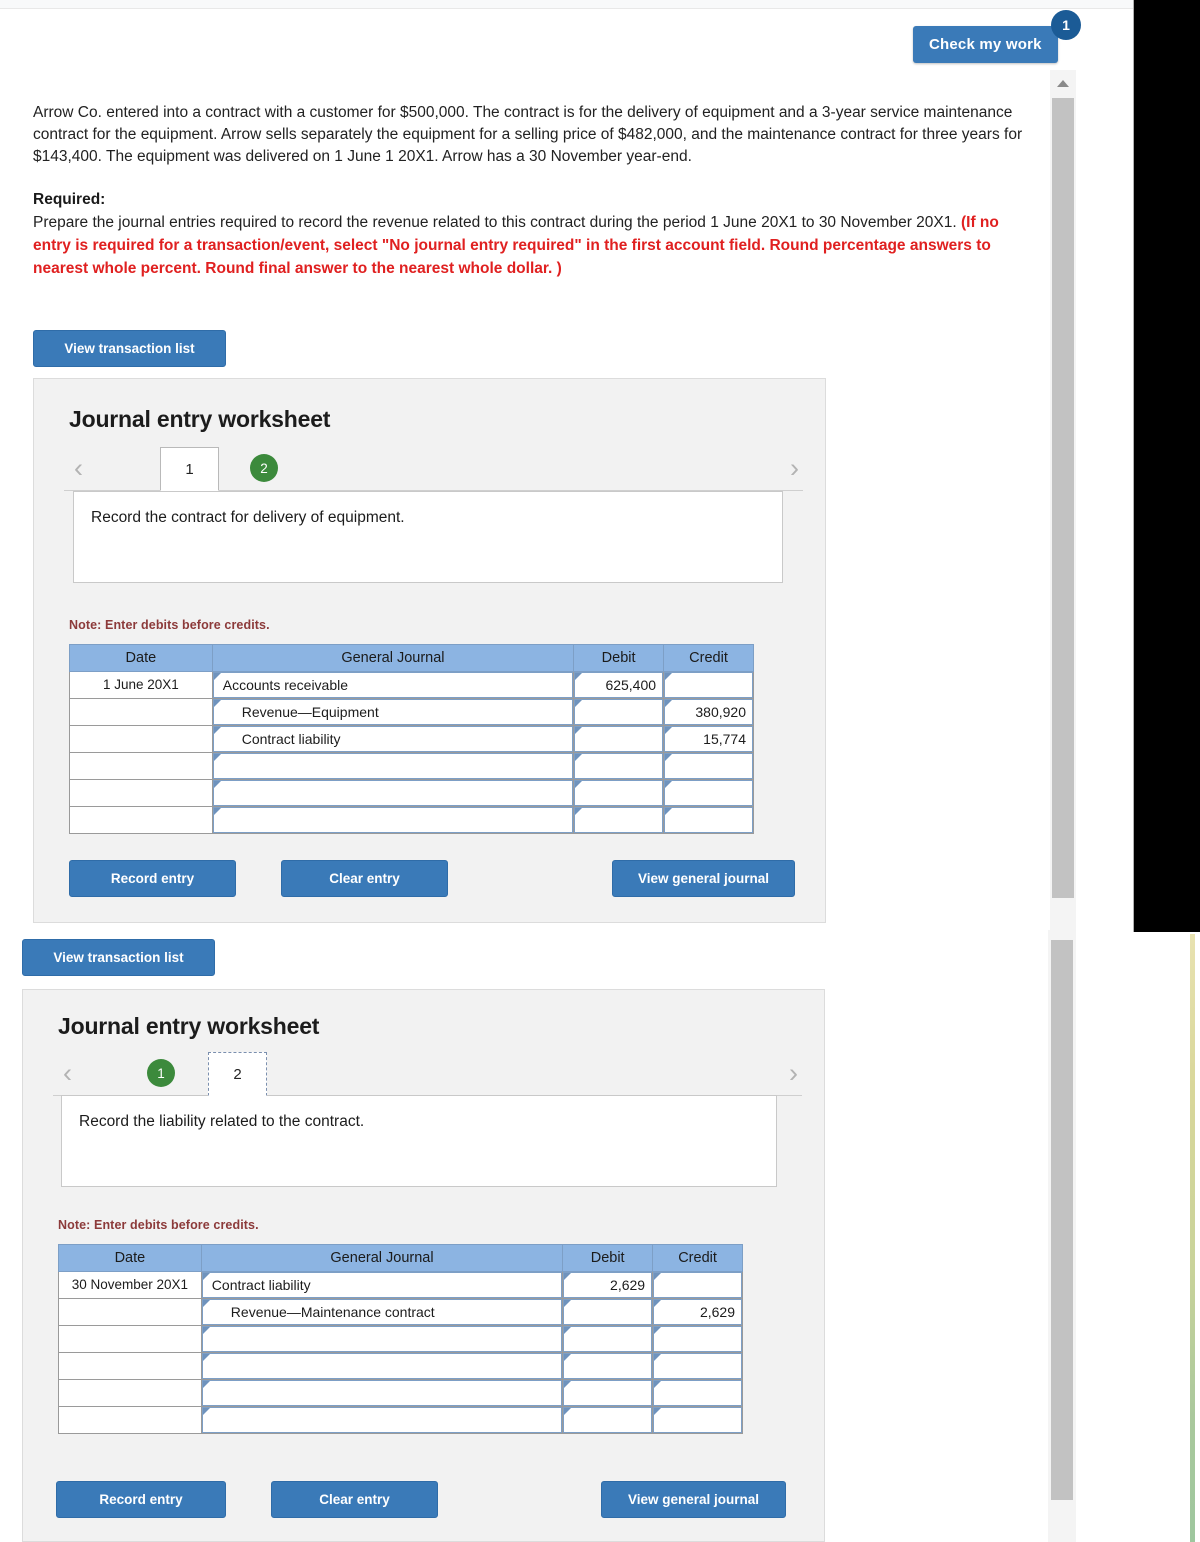 The width and height of the screenshot is (1200, 1542). I want to click on view-transaction-list-button-1: View transaction list, so click(129, 348).